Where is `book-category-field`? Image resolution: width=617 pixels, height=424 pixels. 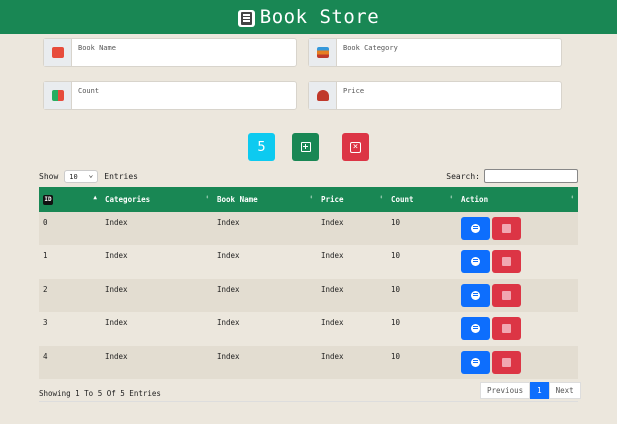 book-category-field is located at coordinates (435, 52).